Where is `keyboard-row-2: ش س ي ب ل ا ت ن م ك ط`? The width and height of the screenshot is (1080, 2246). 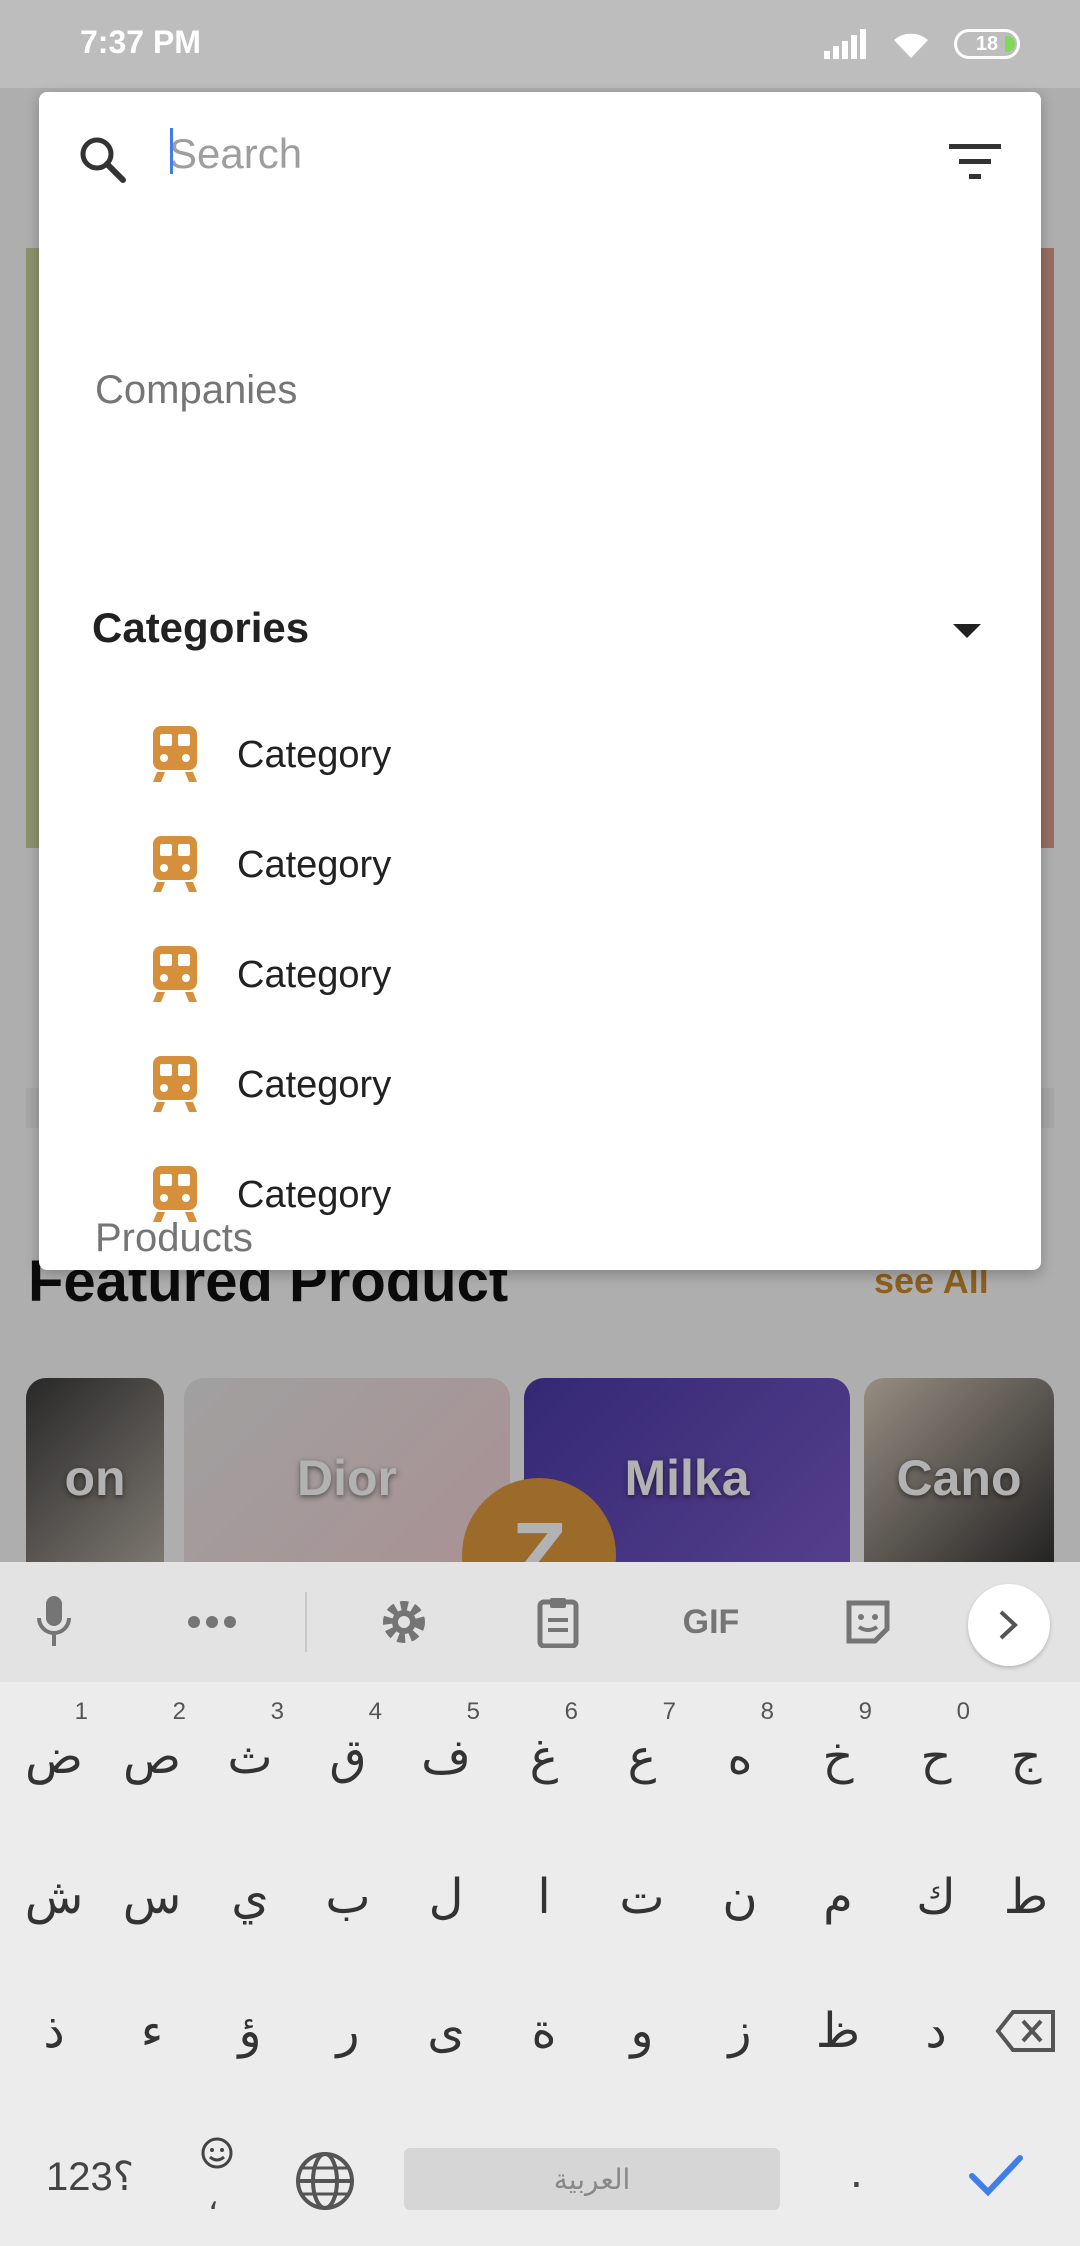
keyboard-row-2: ش س ي ب ل ا ت ن م ك ط is located at coordinates (540, 1897).